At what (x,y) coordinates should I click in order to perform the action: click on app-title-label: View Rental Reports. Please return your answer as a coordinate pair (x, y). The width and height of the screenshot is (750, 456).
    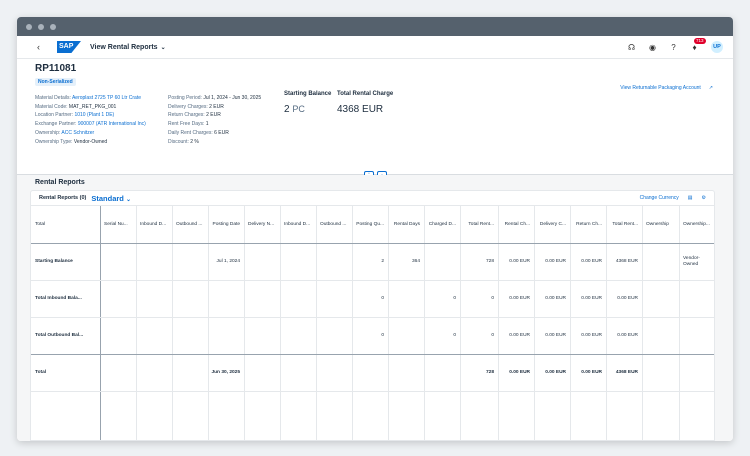
    Looking at the image, I should click on (124, 47).